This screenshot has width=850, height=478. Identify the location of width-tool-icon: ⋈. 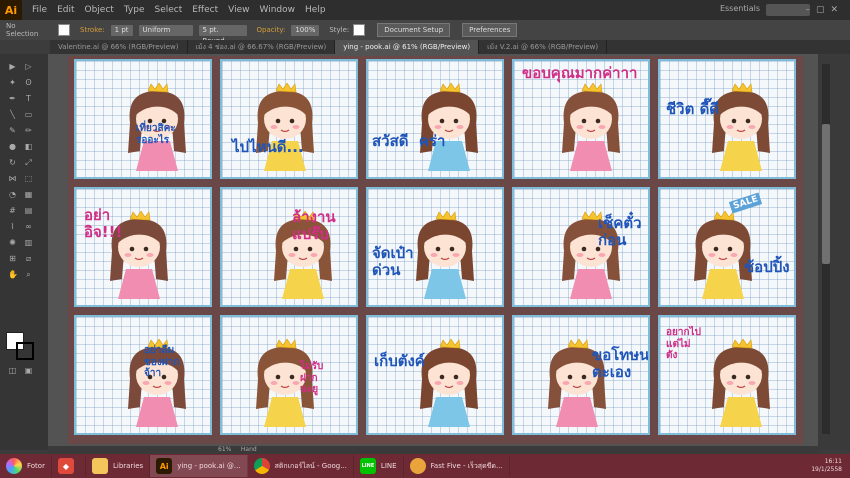
(12, 178).